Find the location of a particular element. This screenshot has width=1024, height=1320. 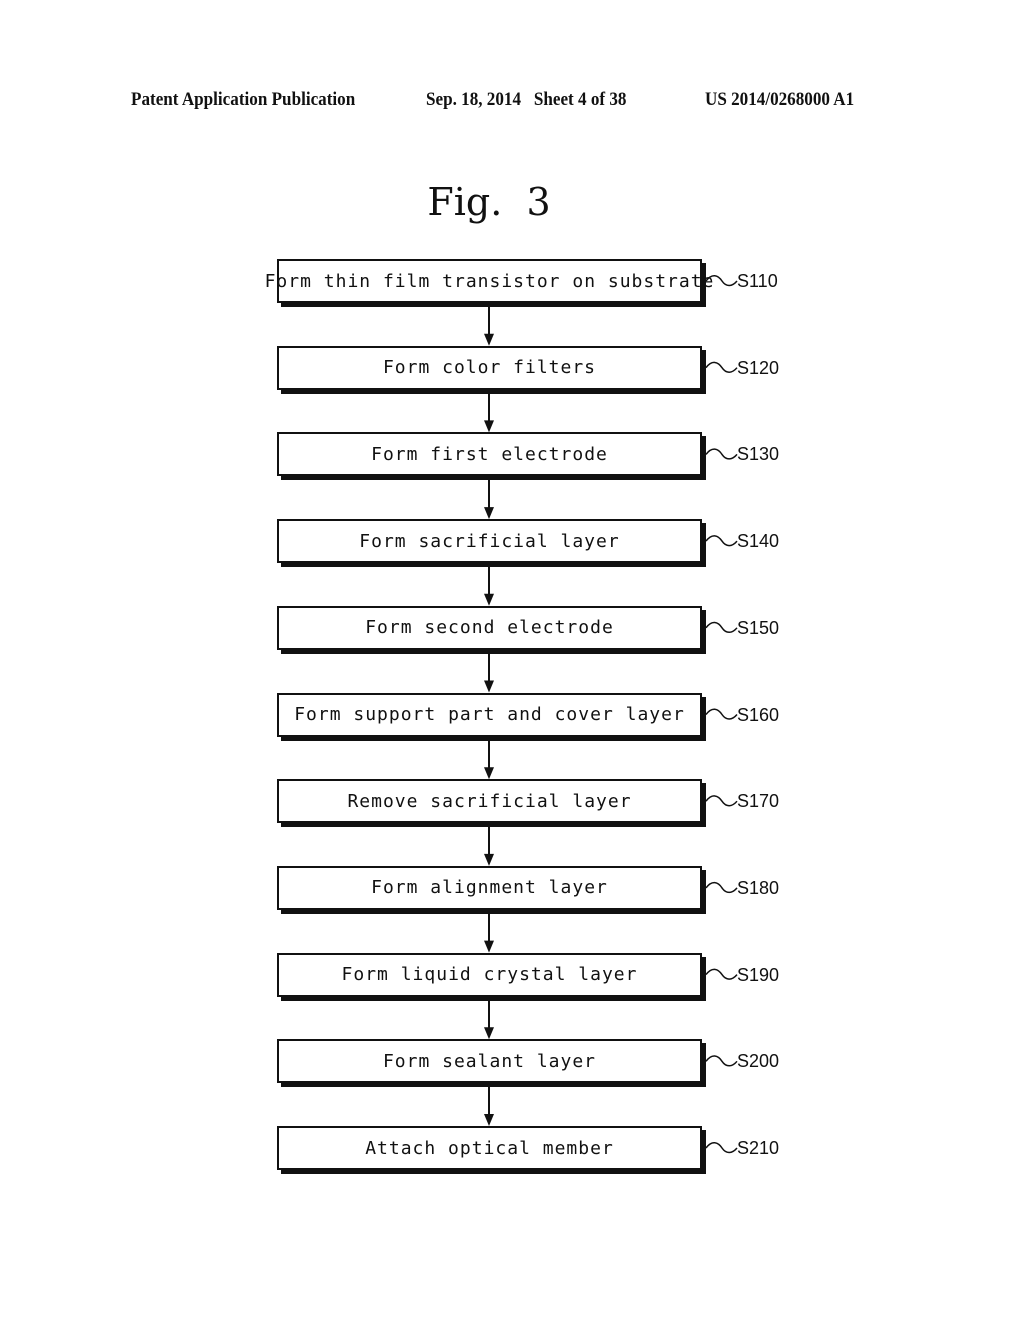

step-box: Form alignment layer is located at coordinates (489, 887).